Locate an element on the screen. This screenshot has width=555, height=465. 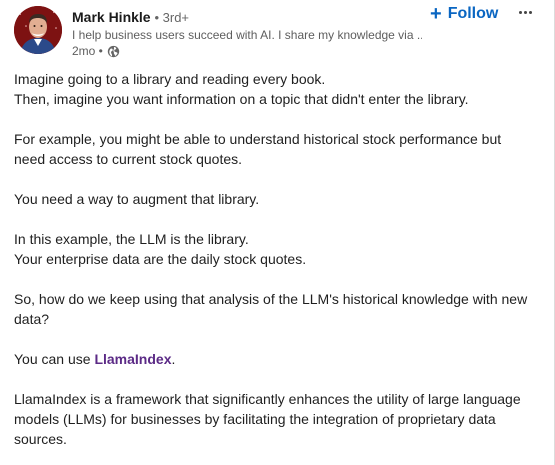
post-text: . is located at coordinates (173, 359).